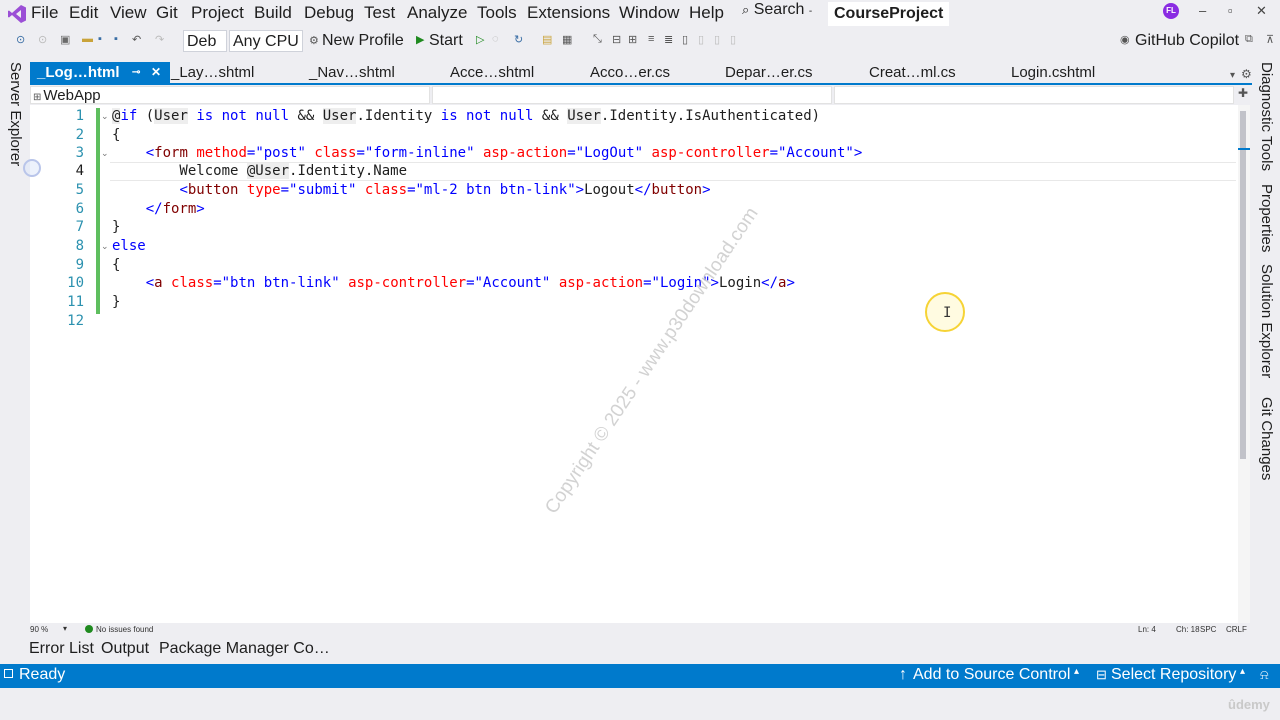 The height and width of the screenshot is (720, 1280). I want to click on toolbar-icon-e: ⊞, so click(632, 39).